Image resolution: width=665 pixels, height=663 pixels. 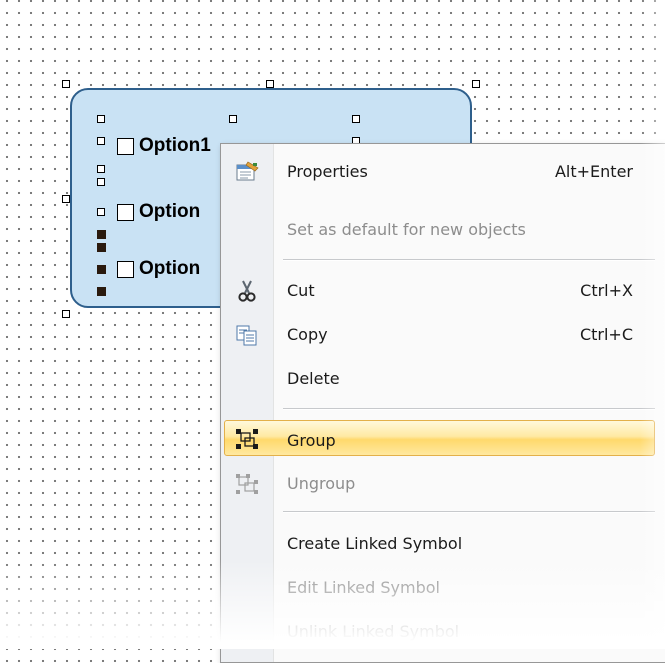 I want to click on menu-item-set-as-default: Set as default for new objects, so click(x=443, y=230).